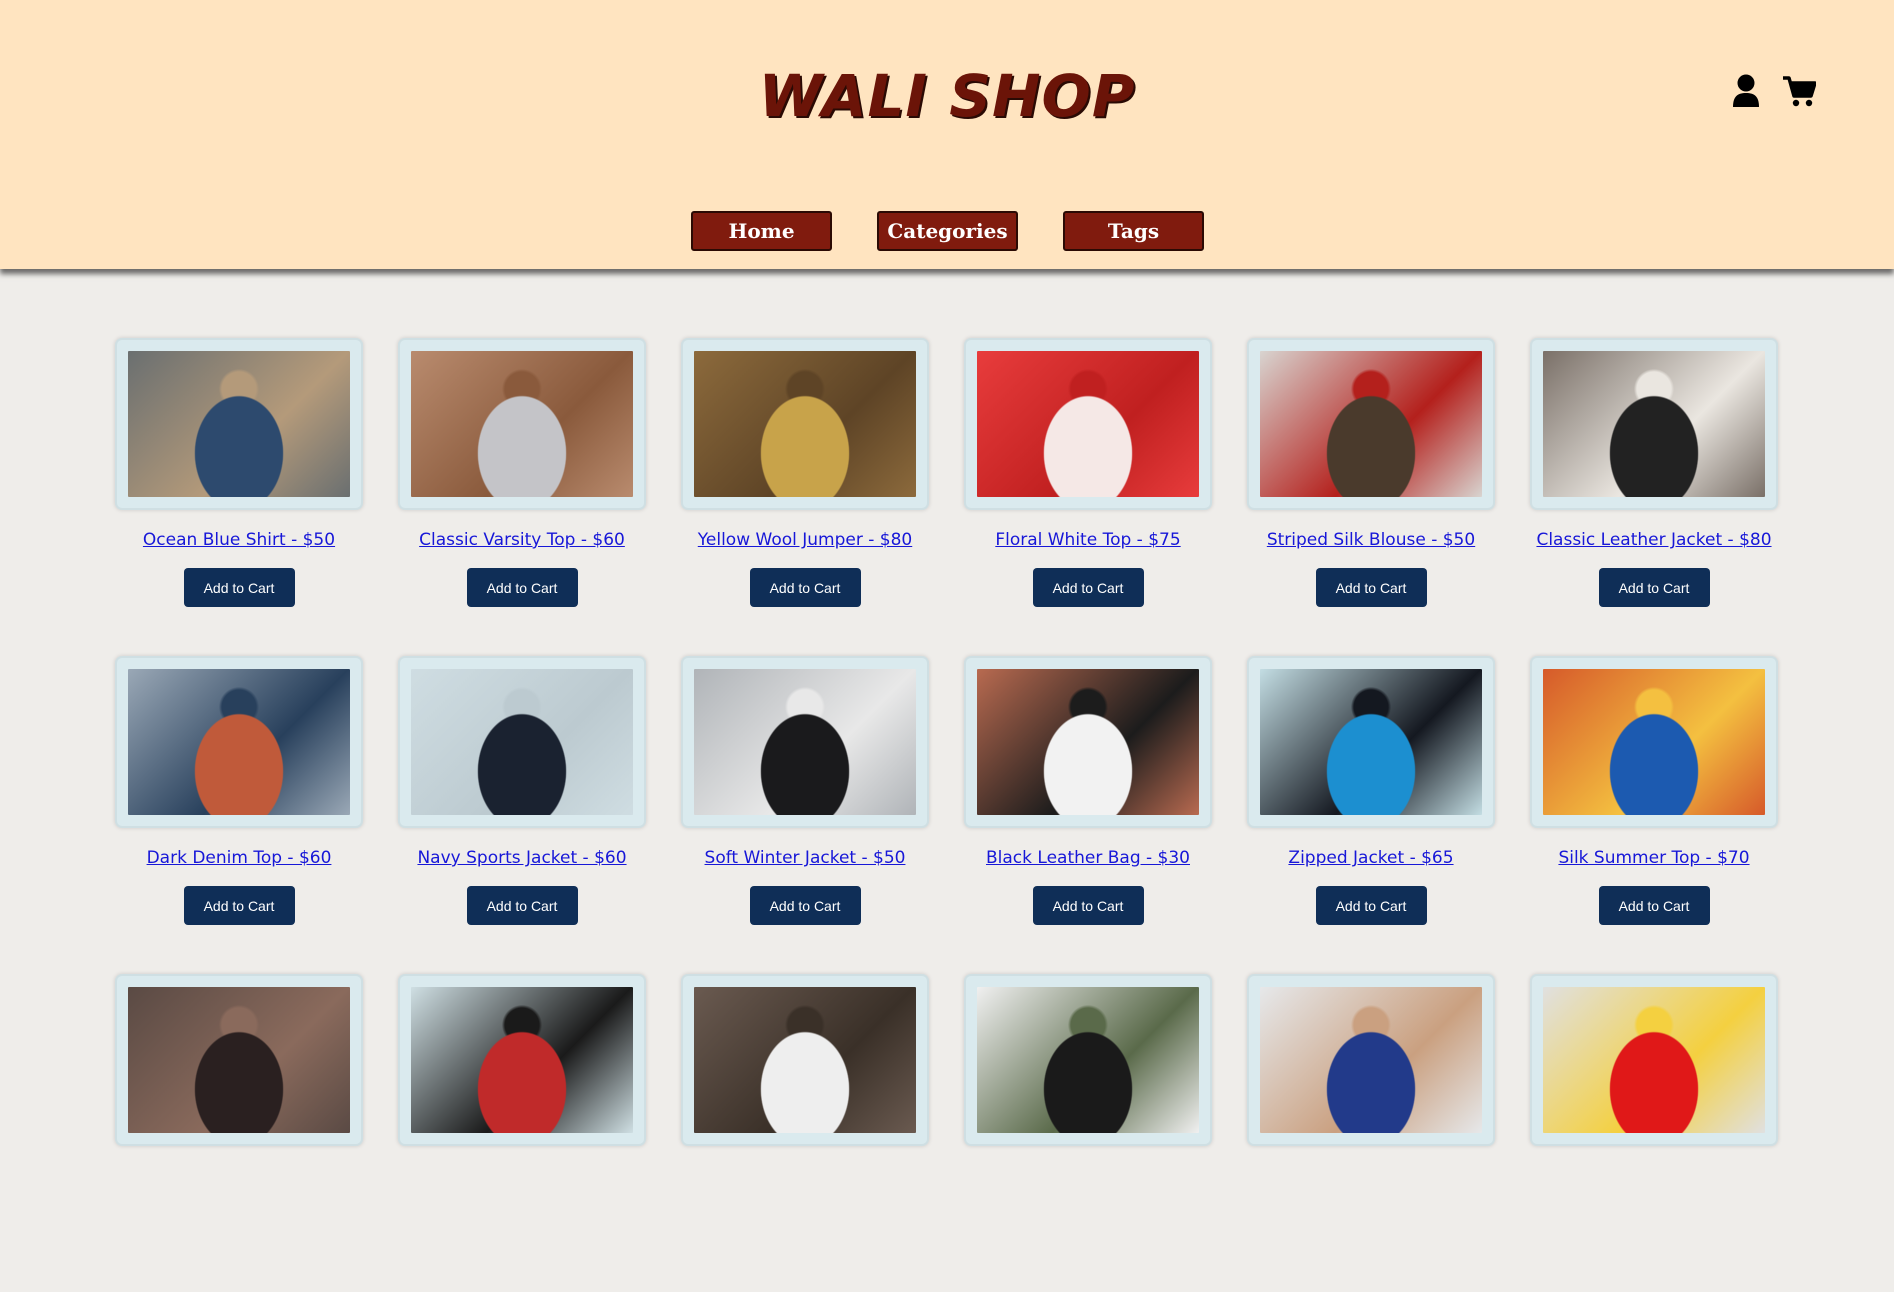 The width and height of the screenshot is (1894, 1292). Describe the element at coordinates (1087, 540) in the screenshot. I see `product-link: Floral White Top - $75` at that location.